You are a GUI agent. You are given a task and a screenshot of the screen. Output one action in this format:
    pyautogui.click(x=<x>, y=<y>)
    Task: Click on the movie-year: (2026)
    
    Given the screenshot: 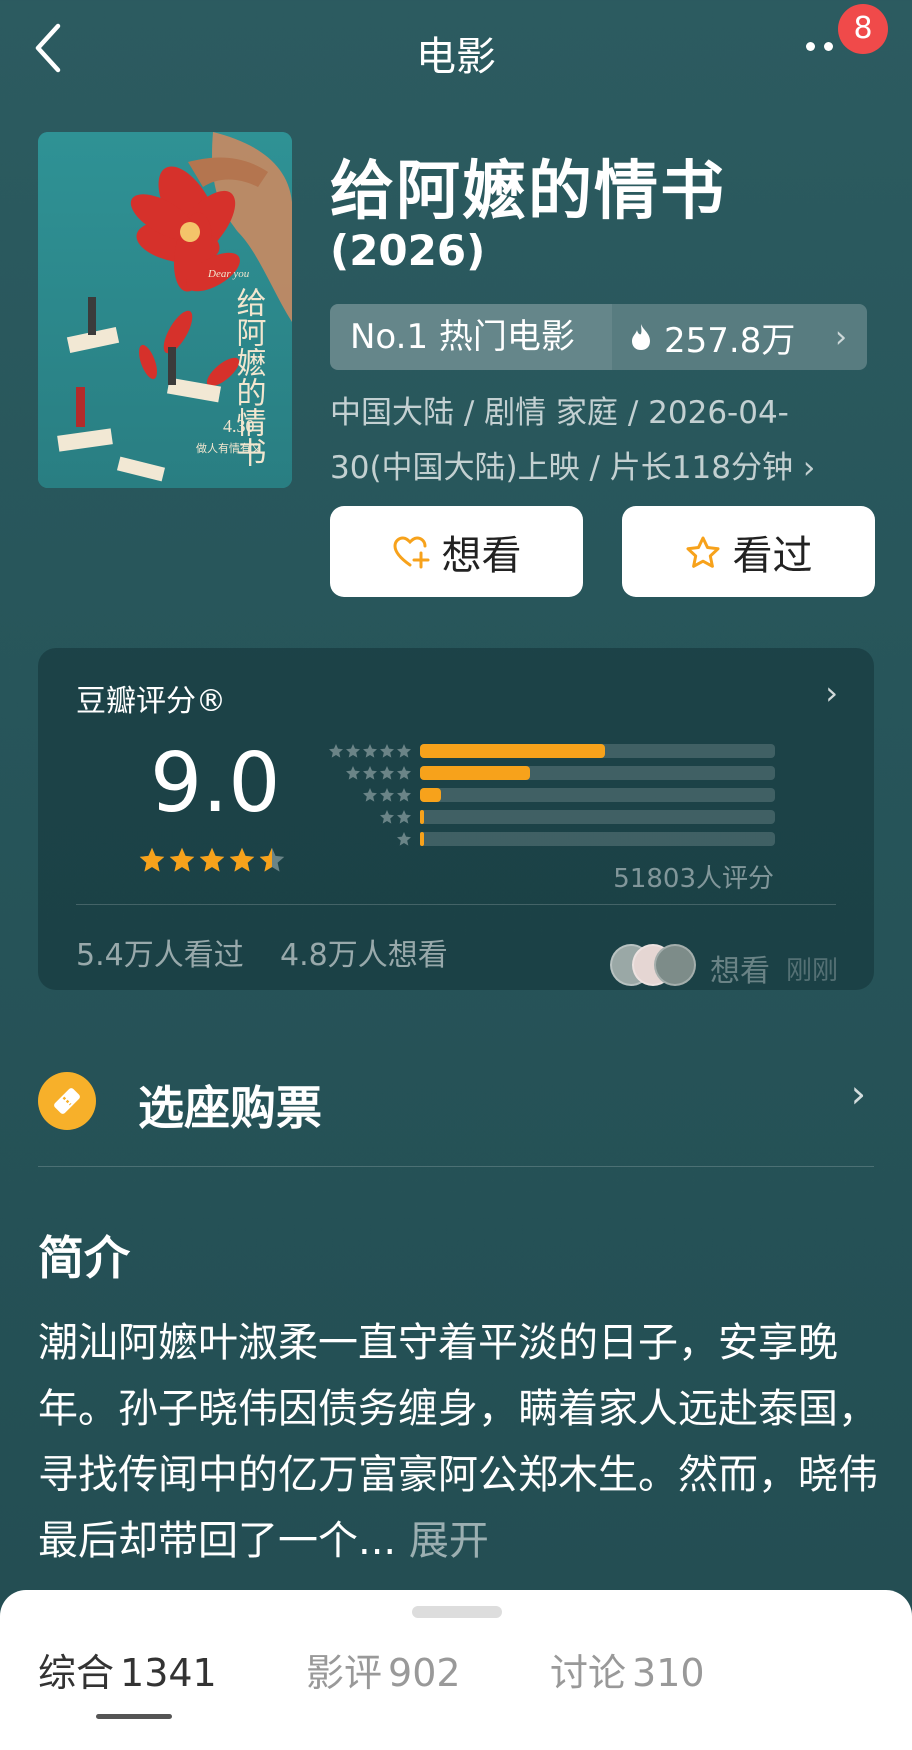 What is the action you would take?
    pyautogui.click(x=408, y=250)
    